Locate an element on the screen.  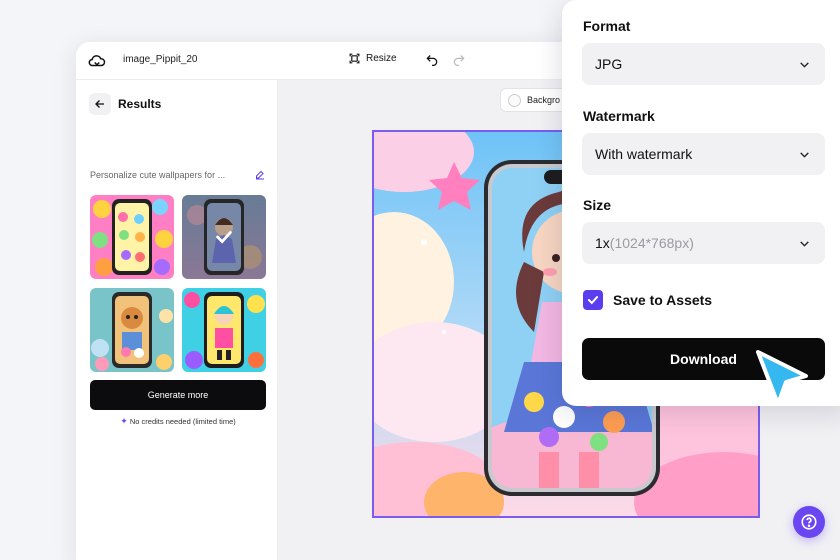
help-icon is located at coordinates (809, 522).